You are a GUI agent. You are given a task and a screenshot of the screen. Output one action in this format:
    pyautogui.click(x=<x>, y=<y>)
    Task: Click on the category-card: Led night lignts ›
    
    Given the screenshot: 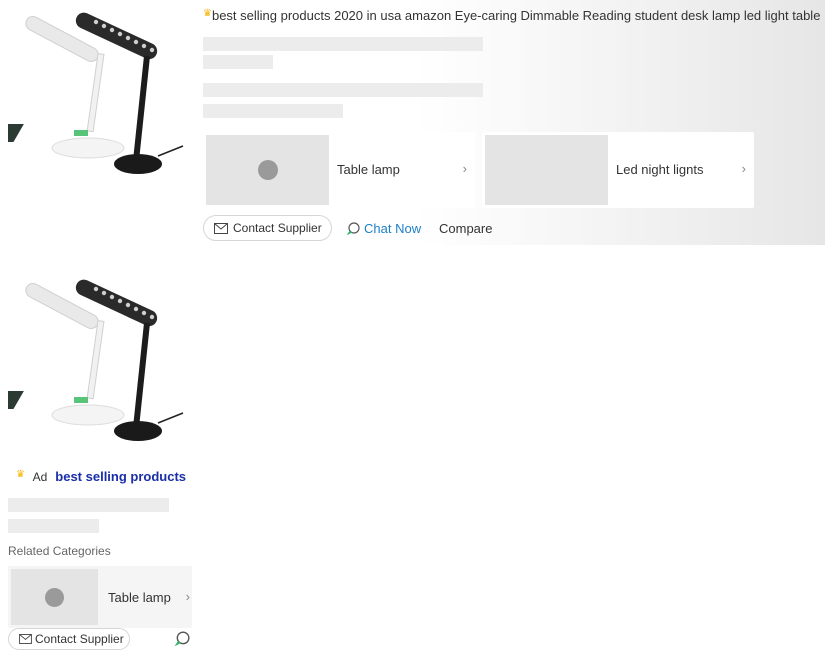 What is the action you would take?
    pyautogui.click(x=618, y=170)
    